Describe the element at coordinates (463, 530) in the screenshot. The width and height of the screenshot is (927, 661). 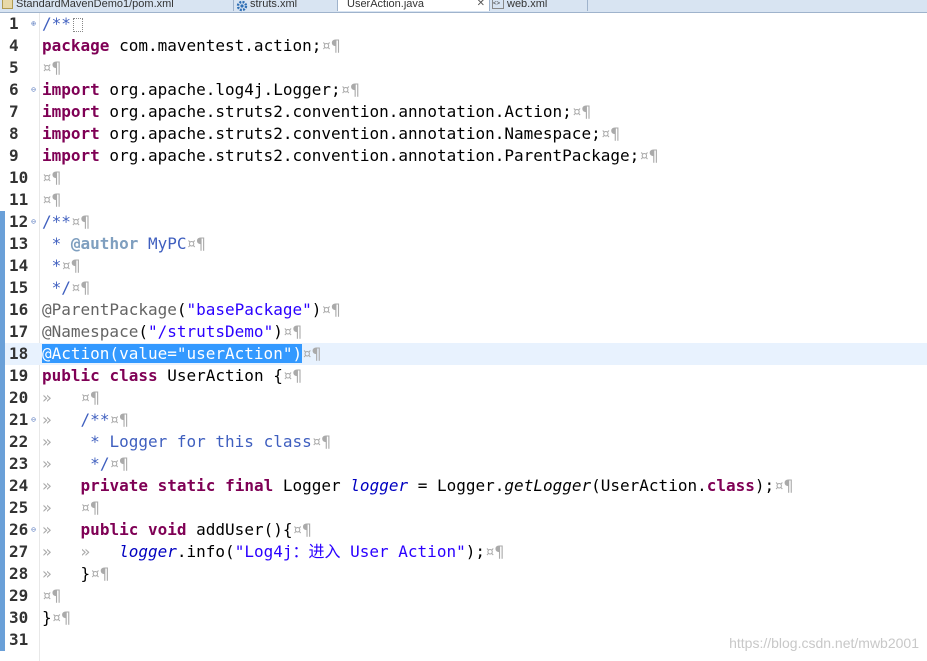
I see `code-line: 26 ⊖» public void addUser(){¤¶` at that location.